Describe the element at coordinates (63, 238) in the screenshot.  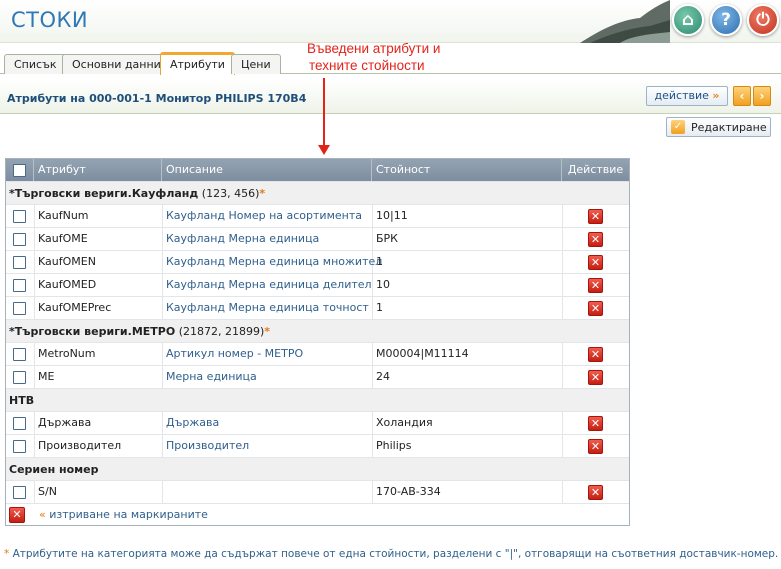
I see `attribute-cell: KaufOME` at that location.